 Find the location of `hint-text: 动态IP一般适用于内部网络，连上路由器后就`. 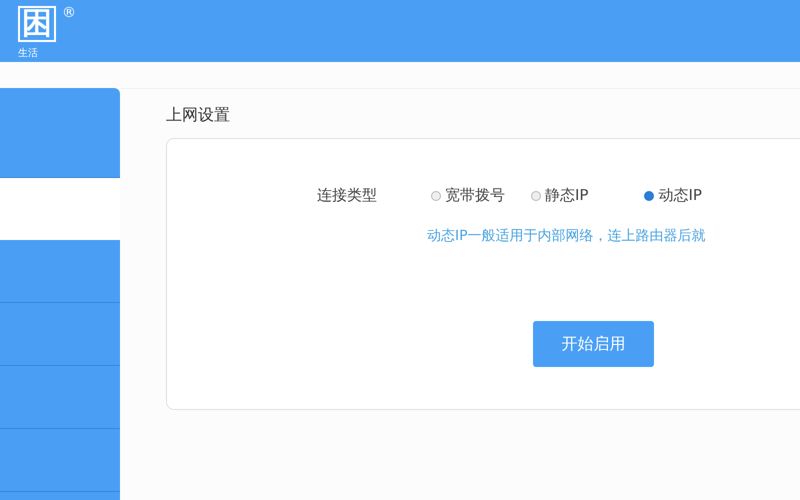

hint-text: 动态IP一般适用于内部网络，连上路由器后就 is located at coordinates (567, 236).